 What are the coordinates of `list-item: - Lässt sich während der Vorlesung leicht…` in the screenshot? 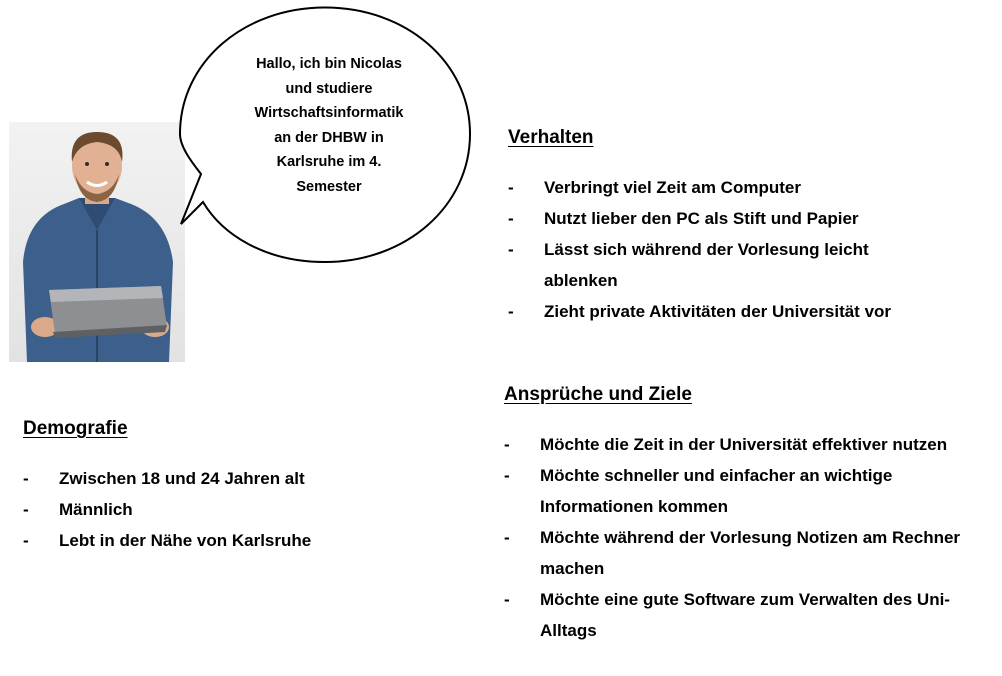 It's located at (688, 265).